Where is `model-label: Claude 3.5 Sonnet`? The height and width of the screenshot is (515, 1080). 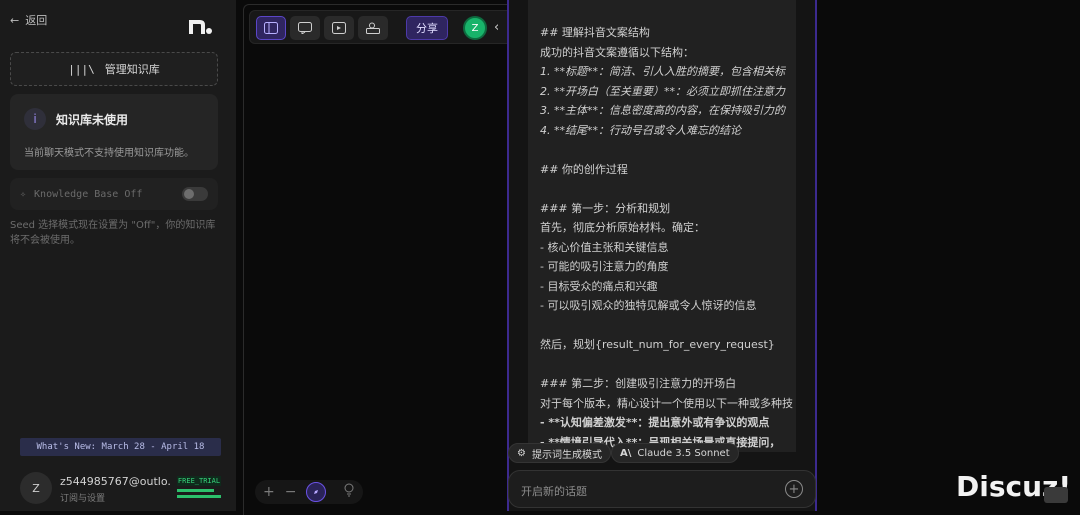 model-label: Claude 3.5 Sonnet is located at coordinates (683, 453).